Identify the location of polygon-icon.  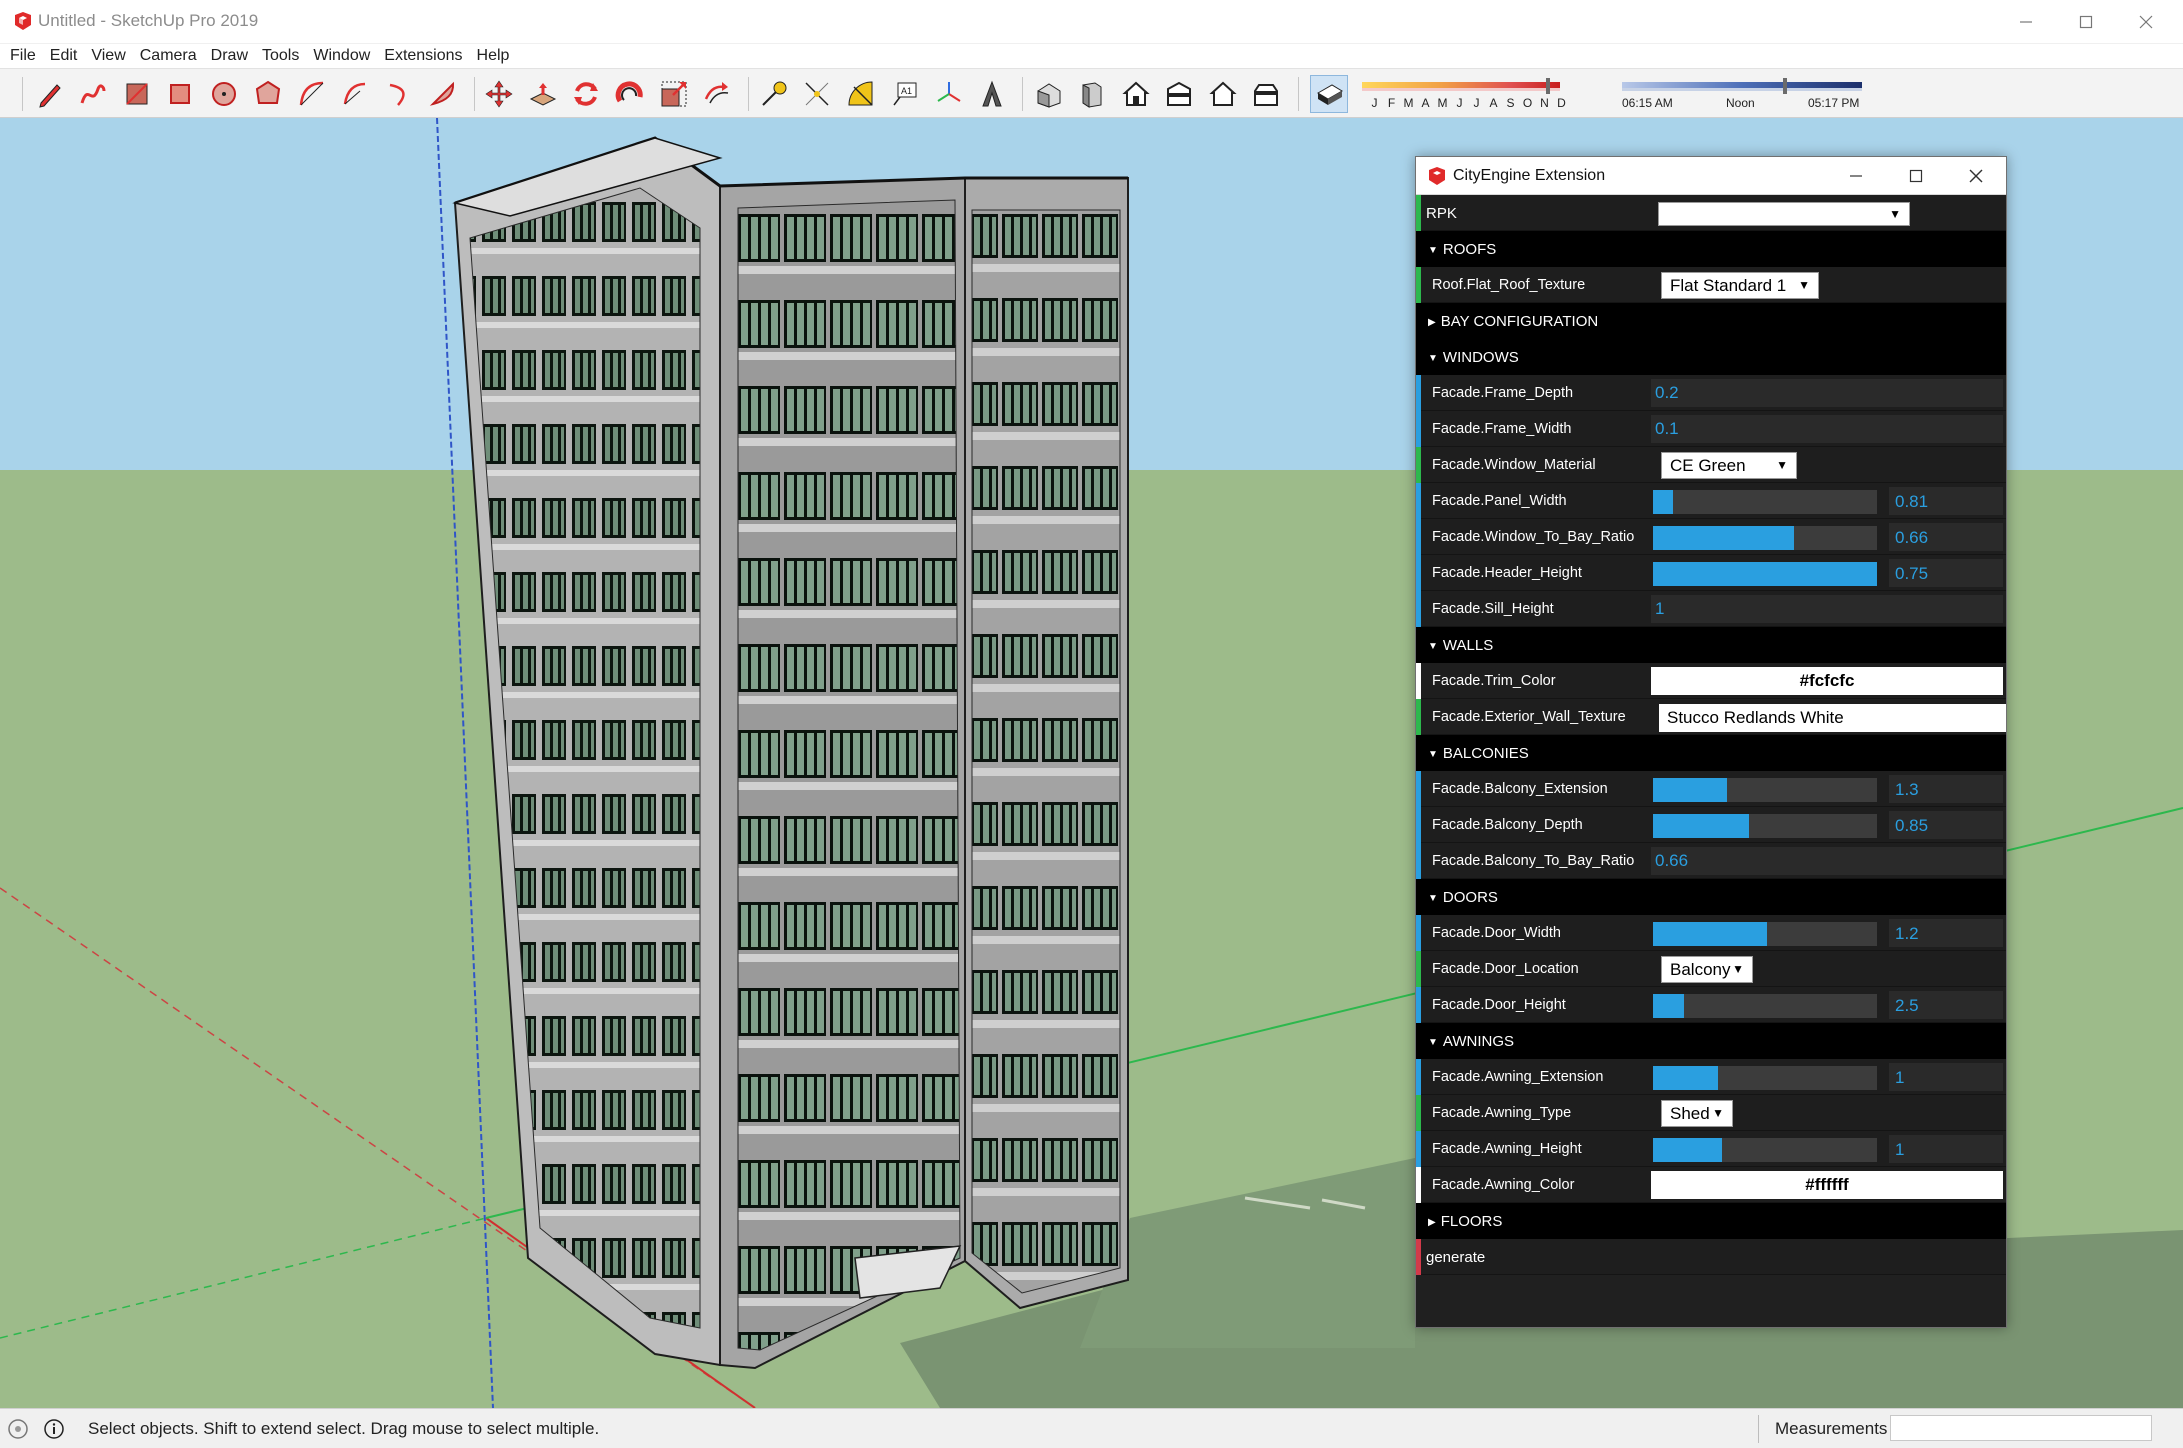
(268, 92).